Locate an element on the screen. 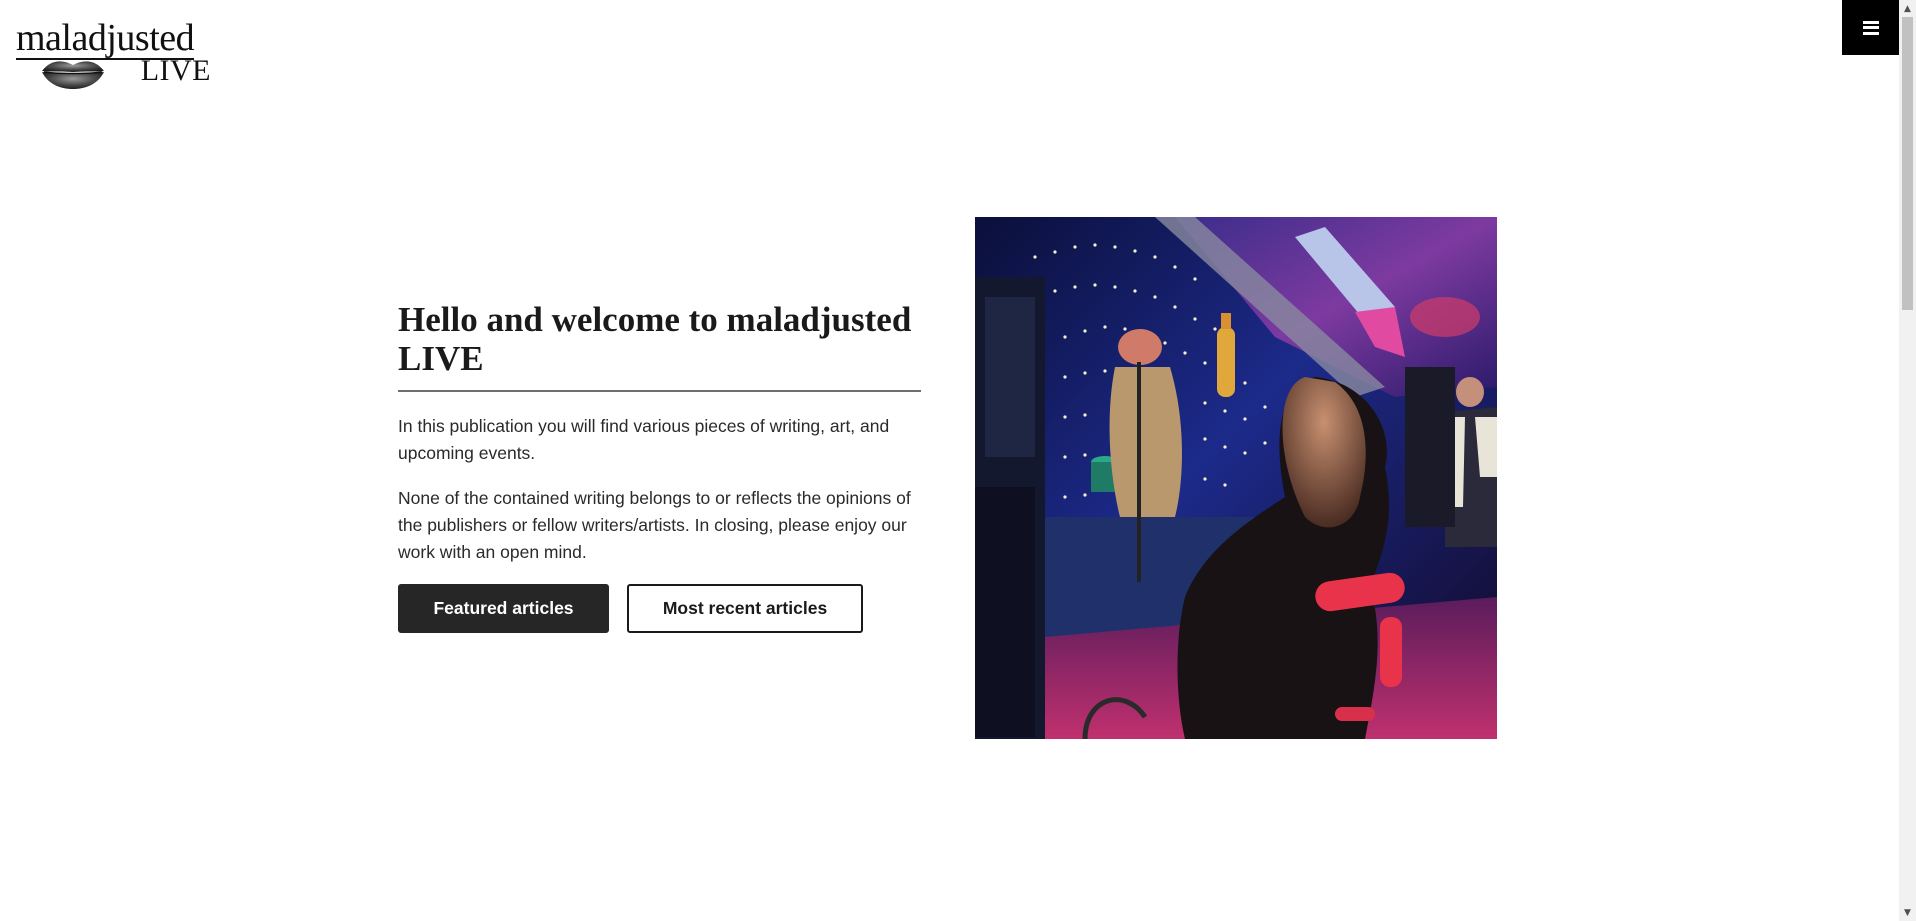 The width and height of the screenshot is (1916, 921). featured-articles-button: Featured articles is located at coordinates (503, 608).